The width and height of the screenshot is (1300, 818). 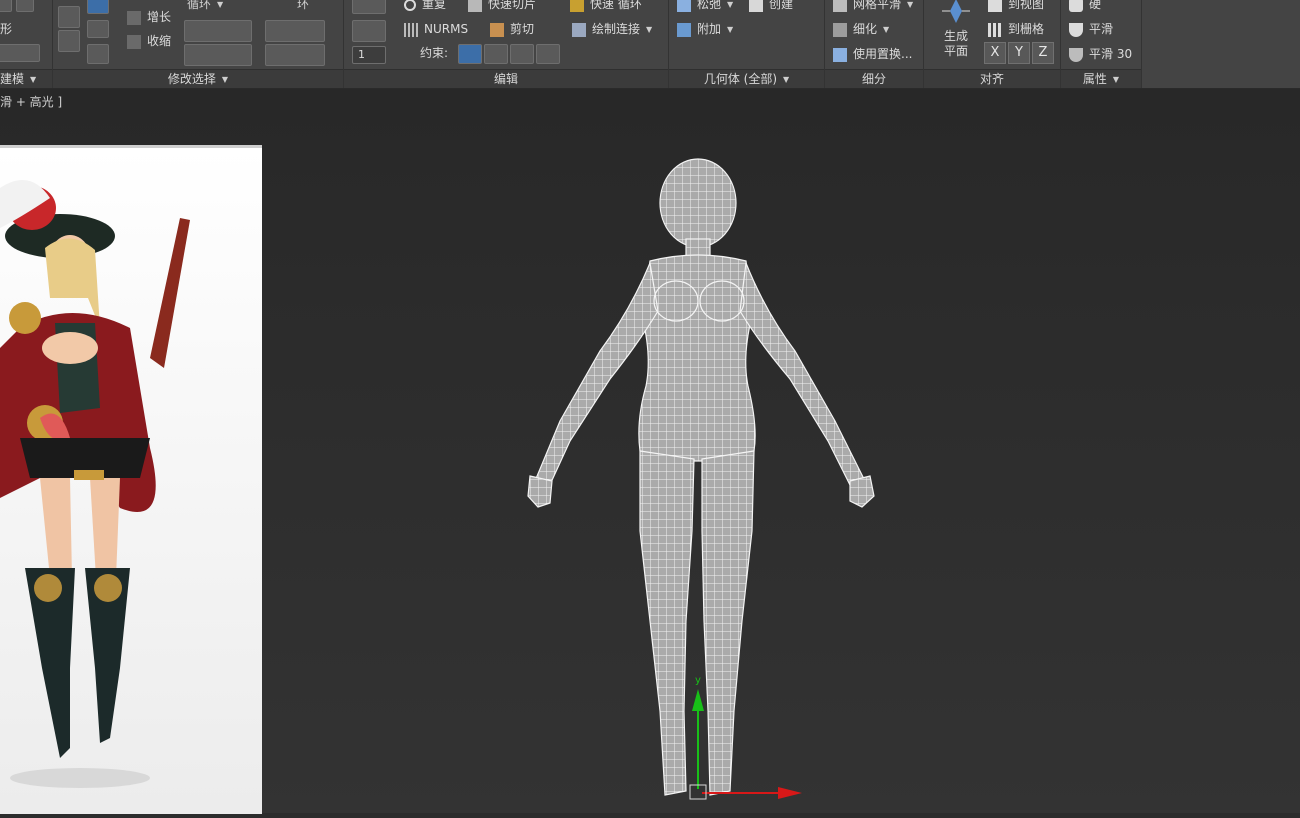 I want to click on align-to-view-button: 到视图, so click(x=1016, y=7).